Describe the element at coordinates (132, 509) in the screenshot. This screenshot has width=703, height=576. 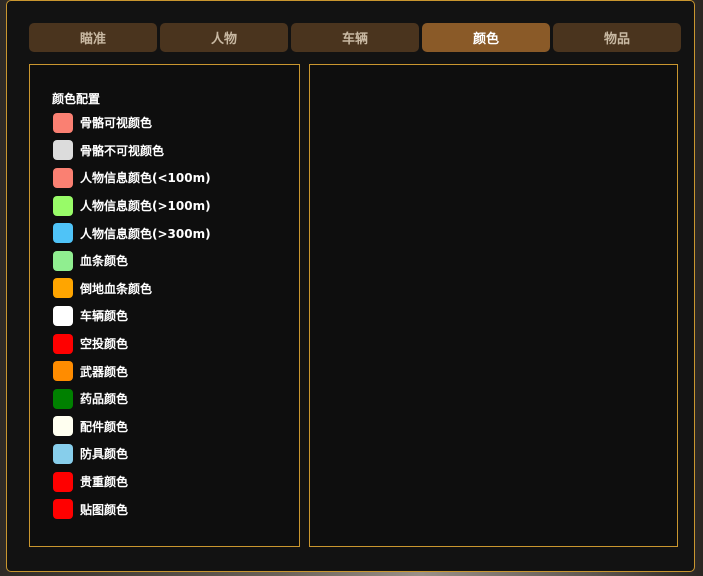
I see `color-item-texture: 贴图颜色` at that location.